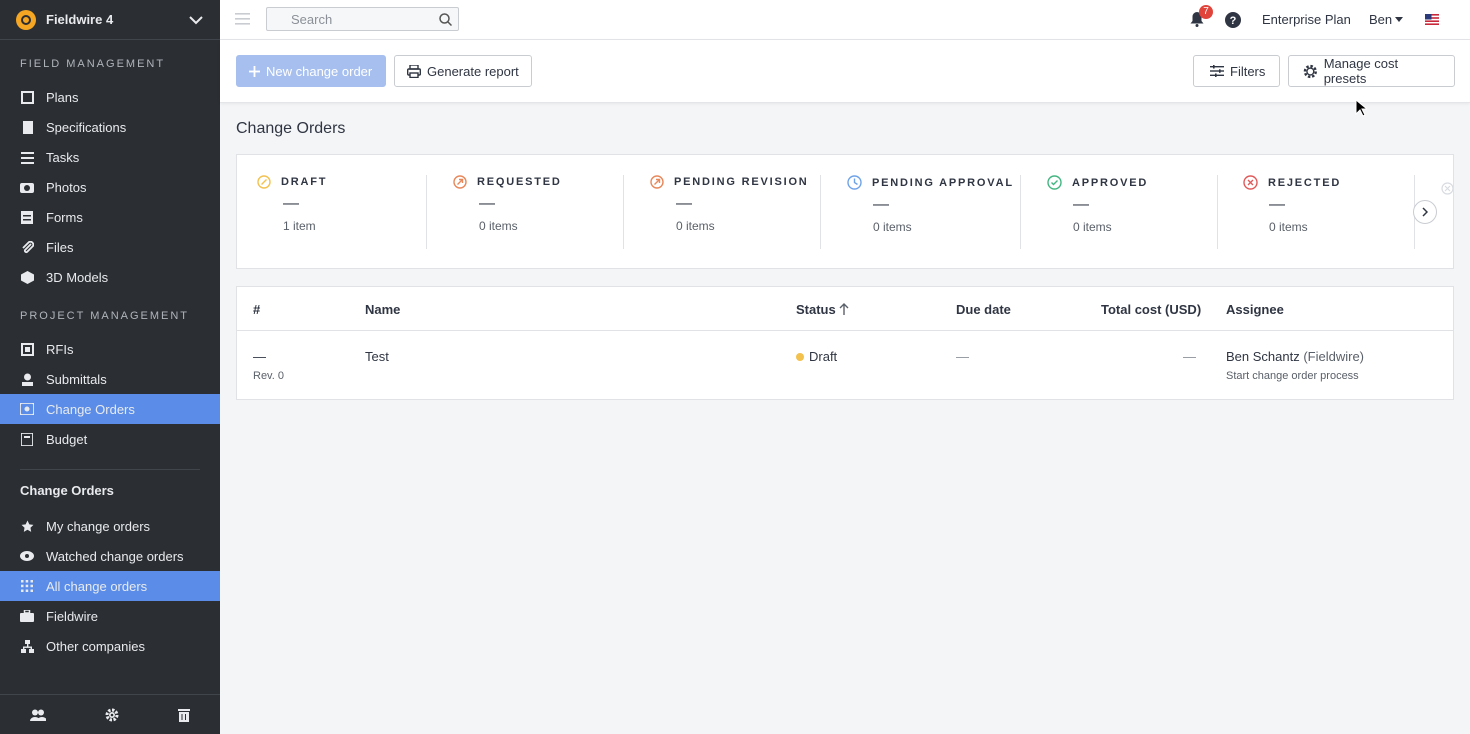 This screenshot has height=734, width=1470. Describe the element at coordinates (110, 97) in the screenshot. I see `sidebar-item-plans: Plans` at that location.